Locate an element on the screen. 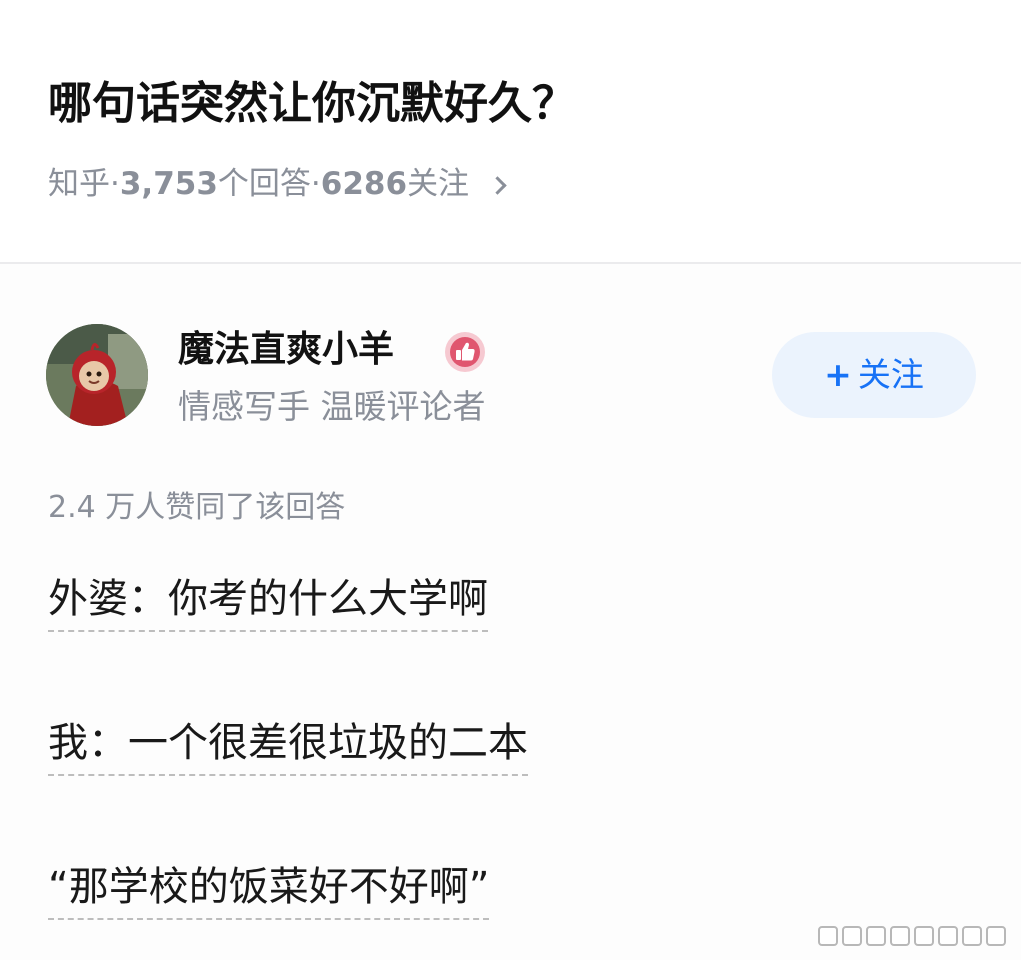 This screenshot has height=960, width=1021. answer-count-unit: 个回答 is located at coordinates (264, 184).